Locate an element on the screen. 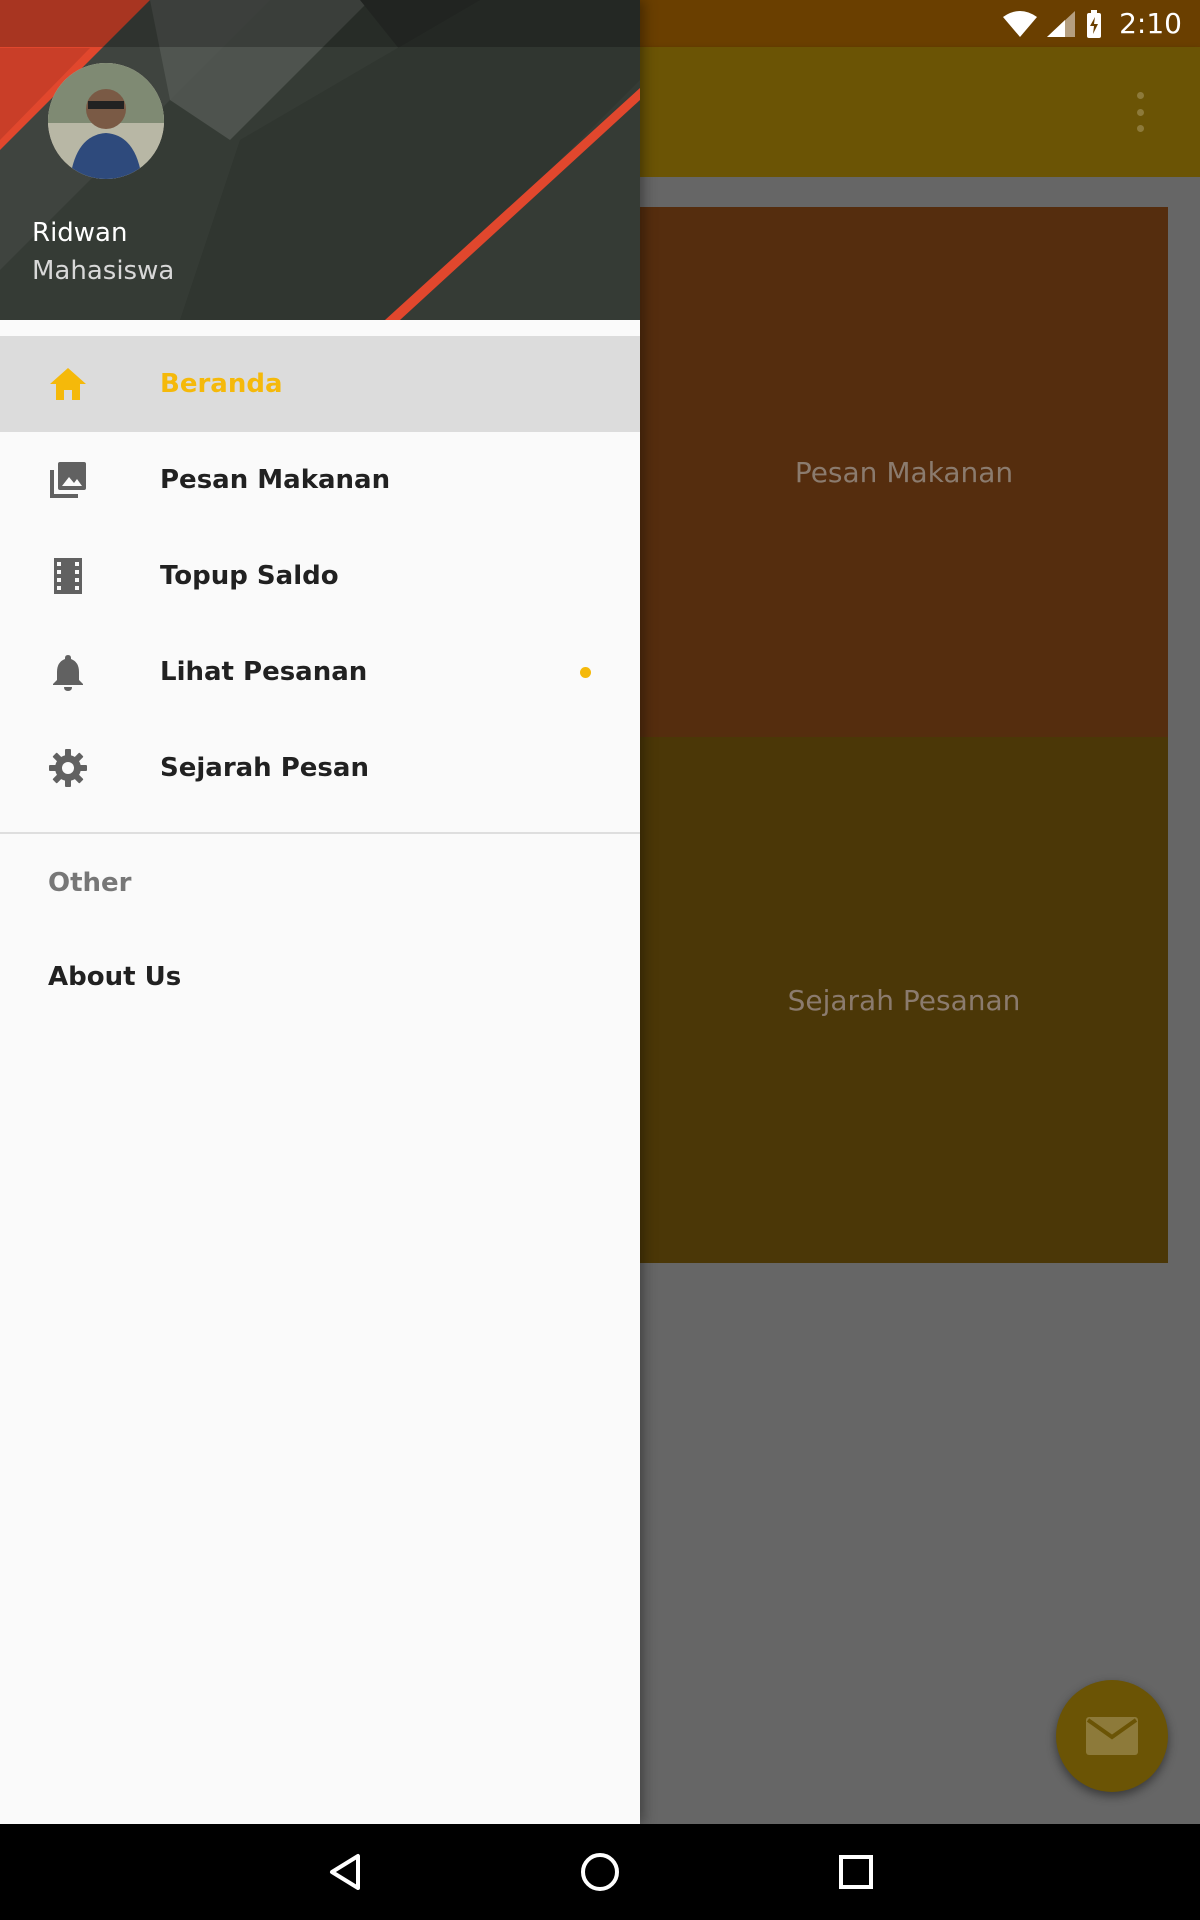 This screenshot has width=1200, height=1920. fab-mail-button is located at coordinates (1112, 1736).